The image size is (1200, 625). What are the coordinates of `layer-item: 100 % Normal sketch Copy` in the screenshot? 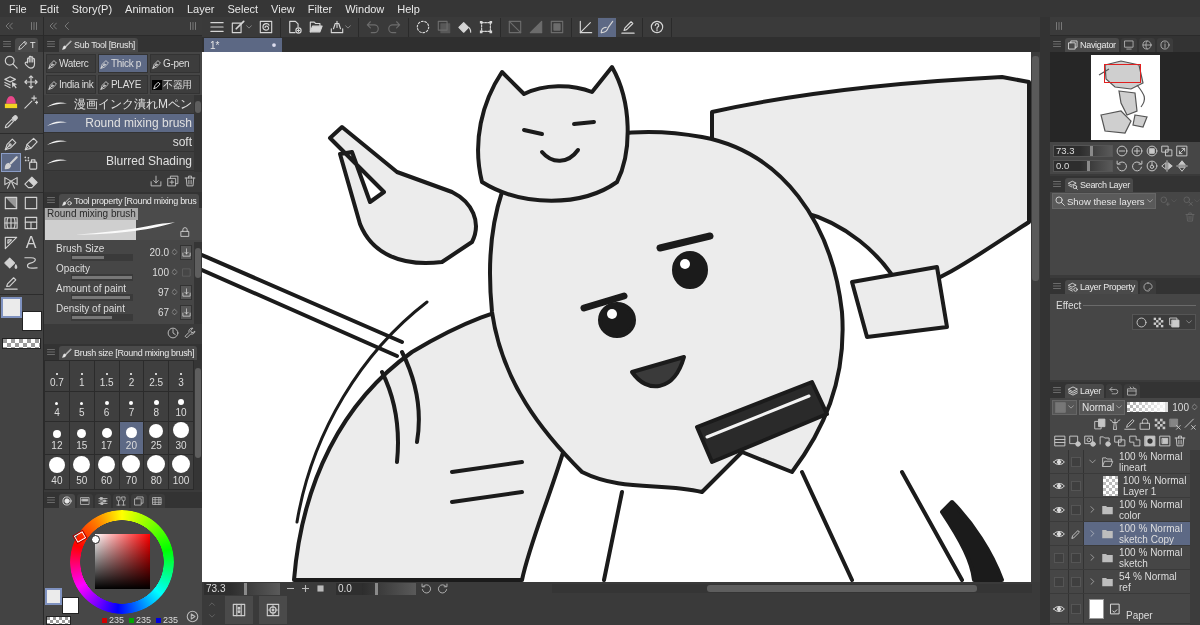 It's located at (1137, 533).